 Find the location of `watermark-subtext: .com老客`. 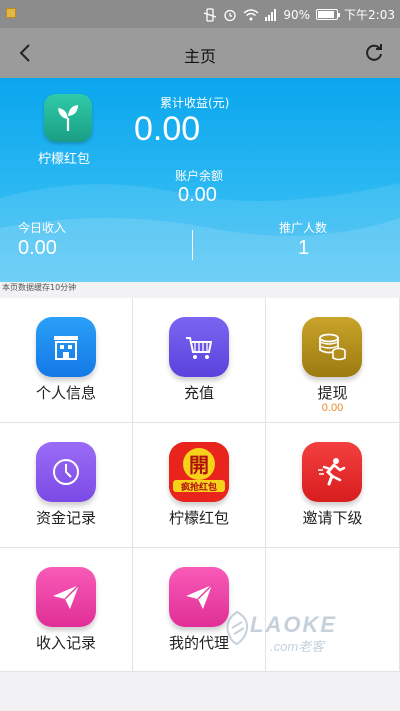

watermark-subtext: .com老客 is located at coordinates (297, 646).